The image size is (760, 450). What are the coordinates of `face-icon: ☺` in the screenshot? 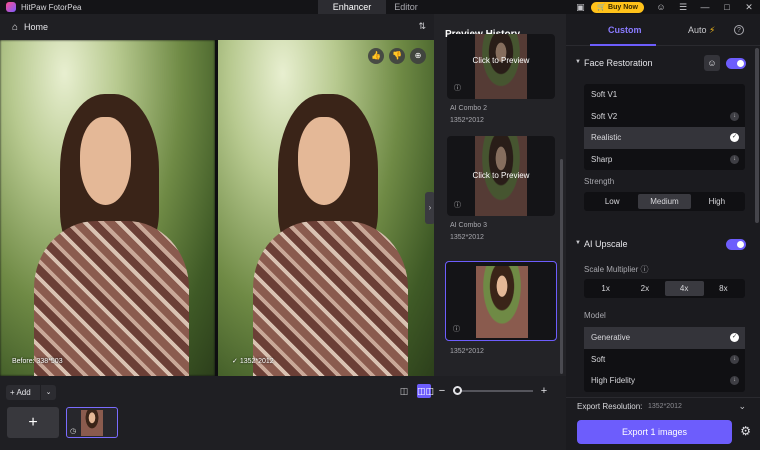 It's located at (712, 63).